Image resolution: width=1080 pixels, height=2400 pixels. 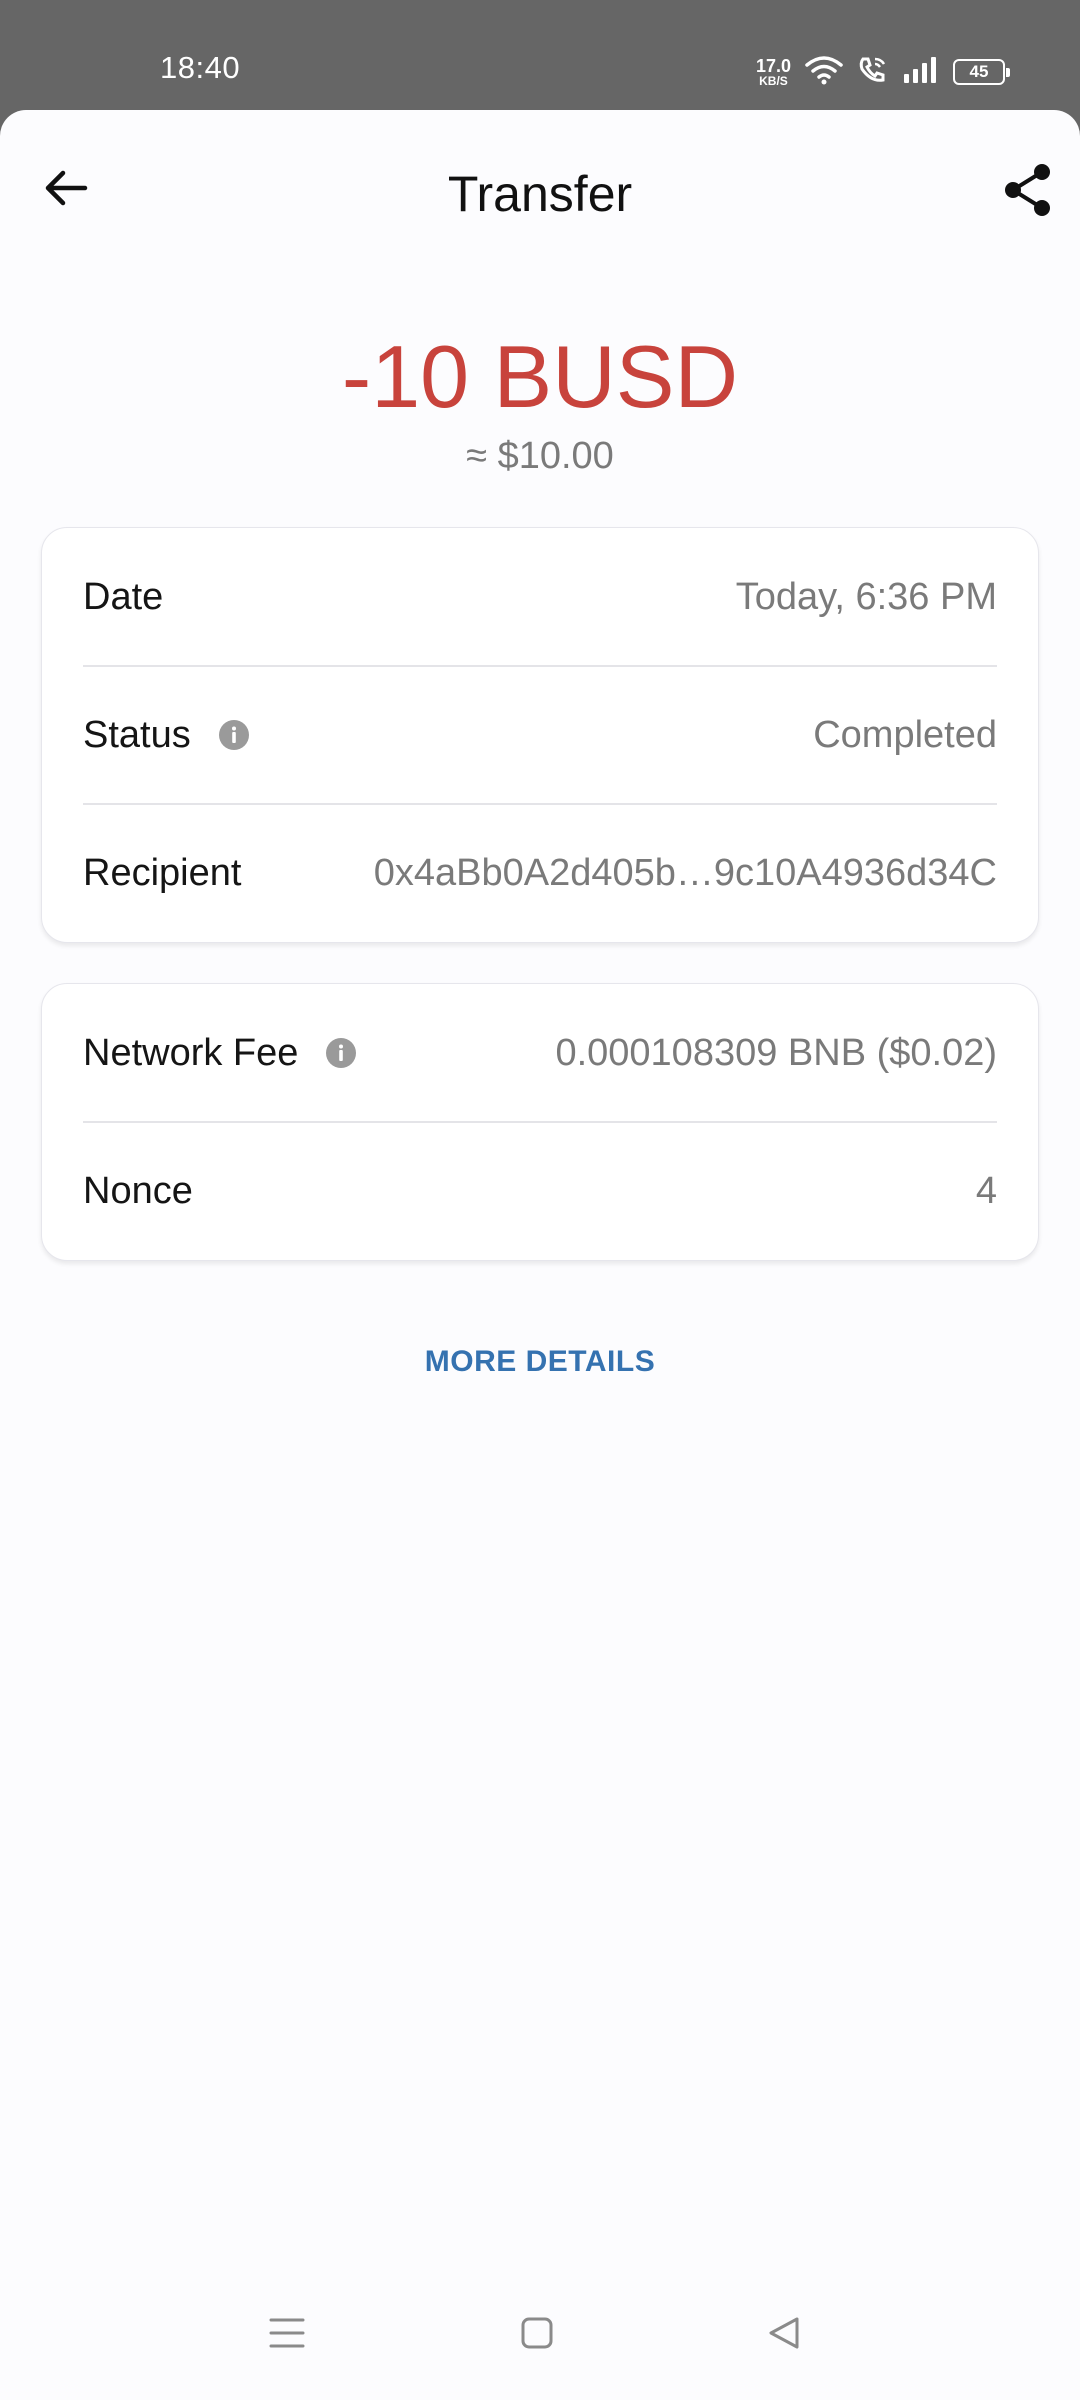 I want to click on status-time: 18:40, so click(x=200, y=67).